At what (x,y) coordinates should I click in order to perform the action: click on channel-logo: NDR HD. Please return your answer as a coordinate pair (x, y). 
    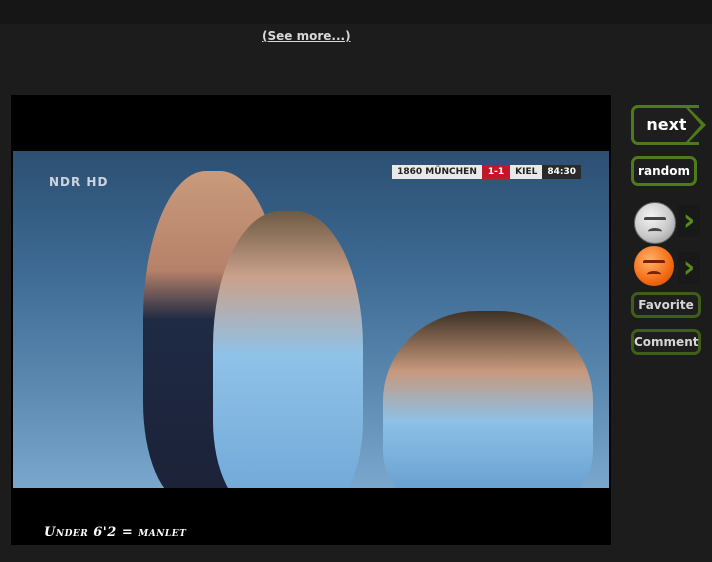
    Looking at the image, I should click on (79, 182).